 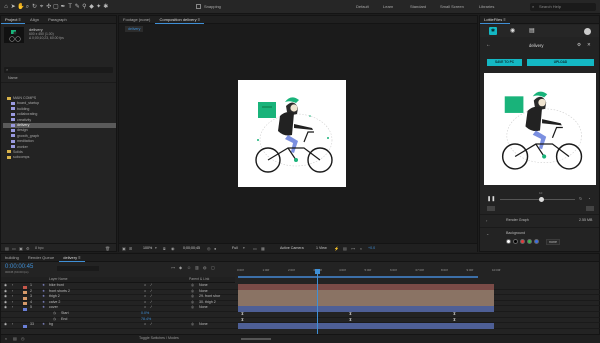 I want to click on render-graph-label: Render Graph, so click(x=517, y=220).